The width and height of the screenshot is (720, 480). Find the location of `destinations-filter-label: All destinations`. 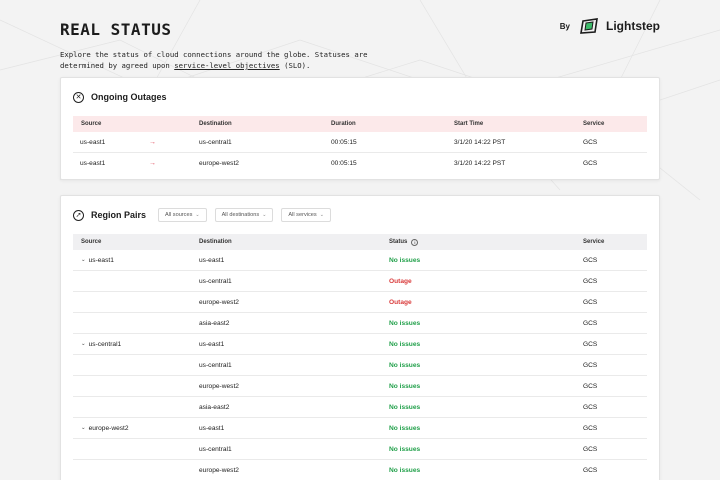

destinations-filter-label: All destinations is located at coordinates (240, 215).